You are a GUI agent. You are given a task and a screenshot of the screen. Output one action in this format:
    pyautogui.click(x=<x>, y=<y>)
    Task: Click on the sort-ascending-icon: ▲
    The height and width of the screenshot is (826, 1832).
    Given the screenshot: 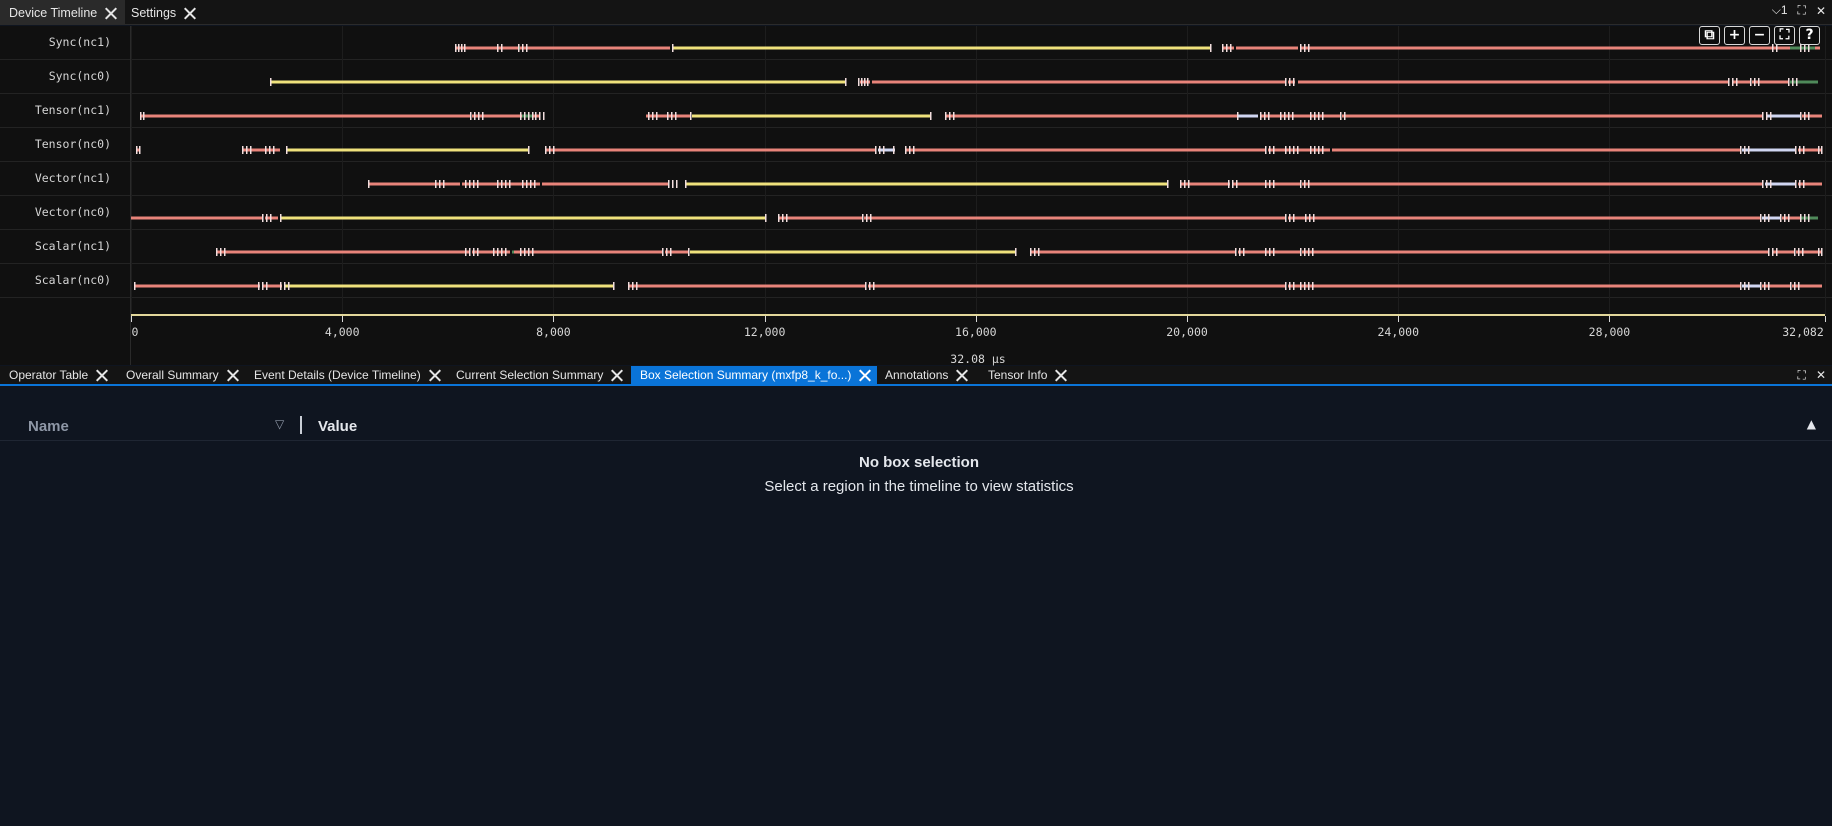 What is the action you would take?
    pyautogui.click(x=1811, y=424)
    